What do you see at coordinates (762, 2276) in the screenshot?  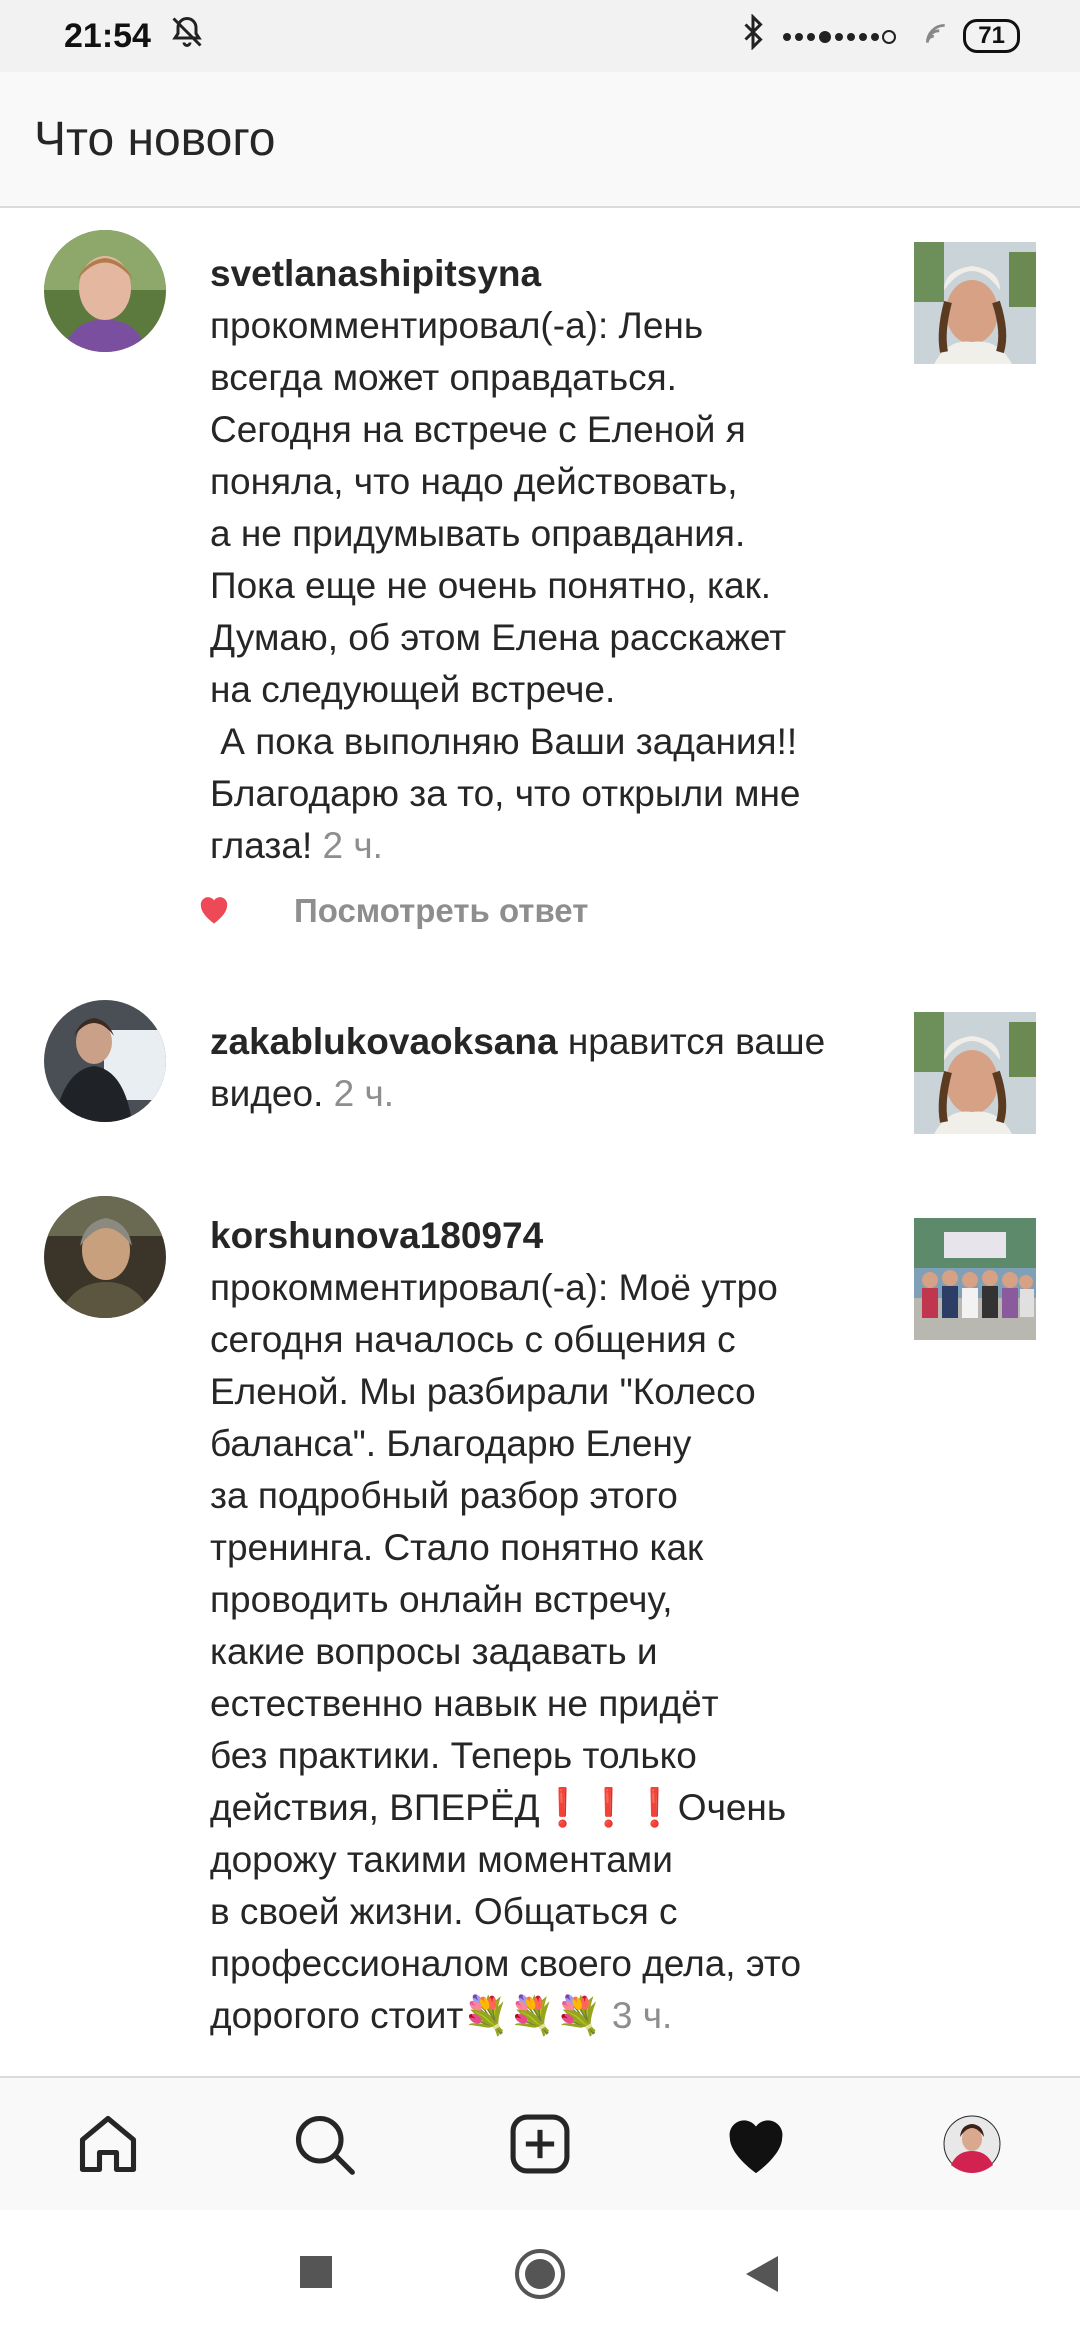 I see `back-icon` at bounding box center [762, 2276].